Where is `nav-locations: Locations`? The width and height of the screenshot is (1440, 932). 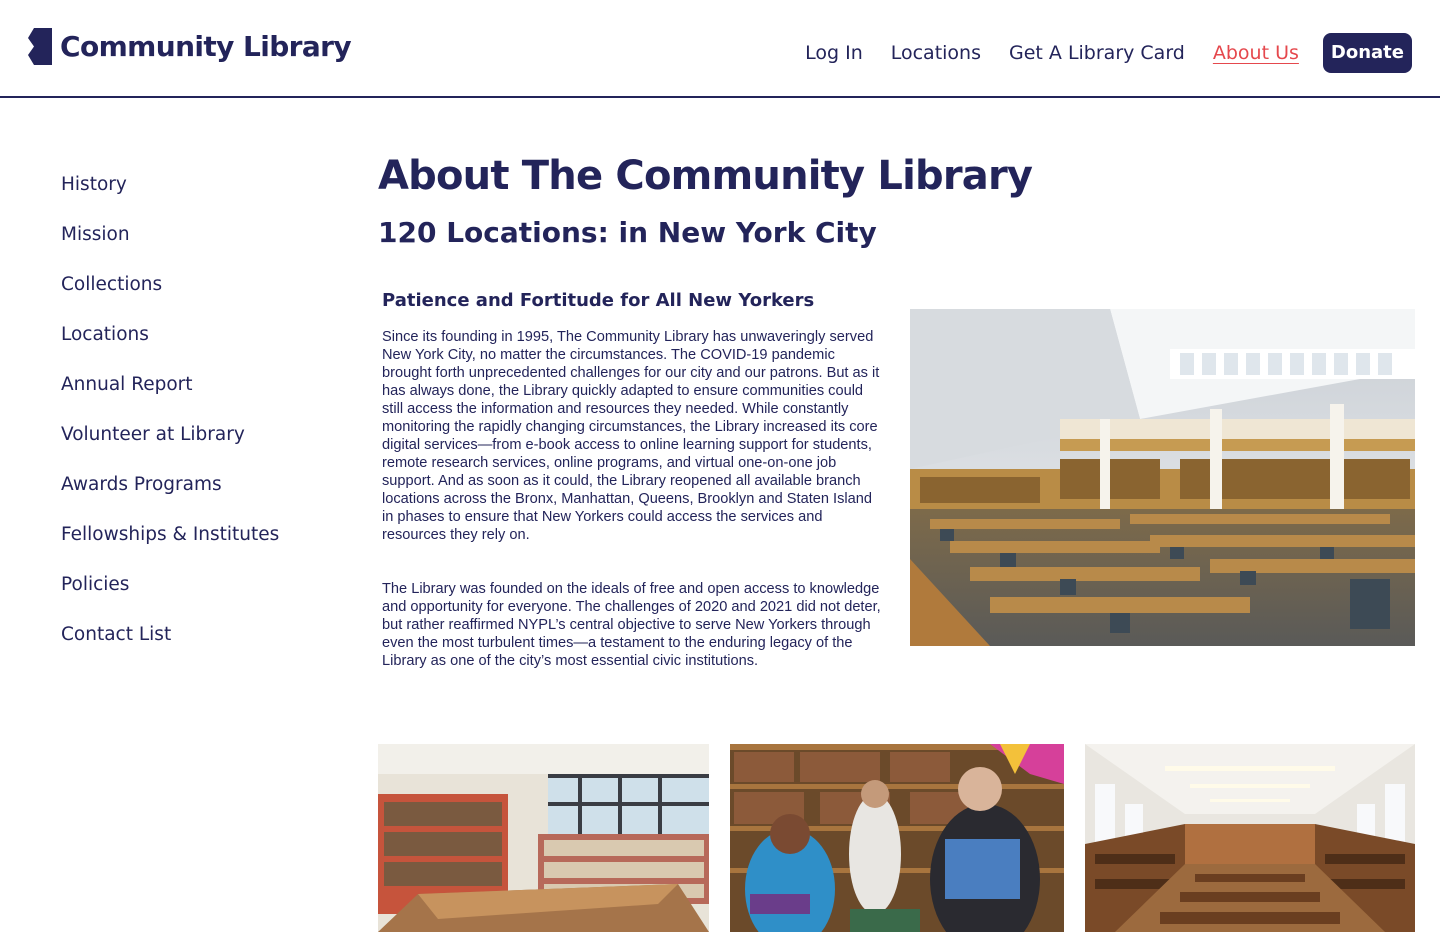
nav-locations: Locations is located at coordinates (936, 53).